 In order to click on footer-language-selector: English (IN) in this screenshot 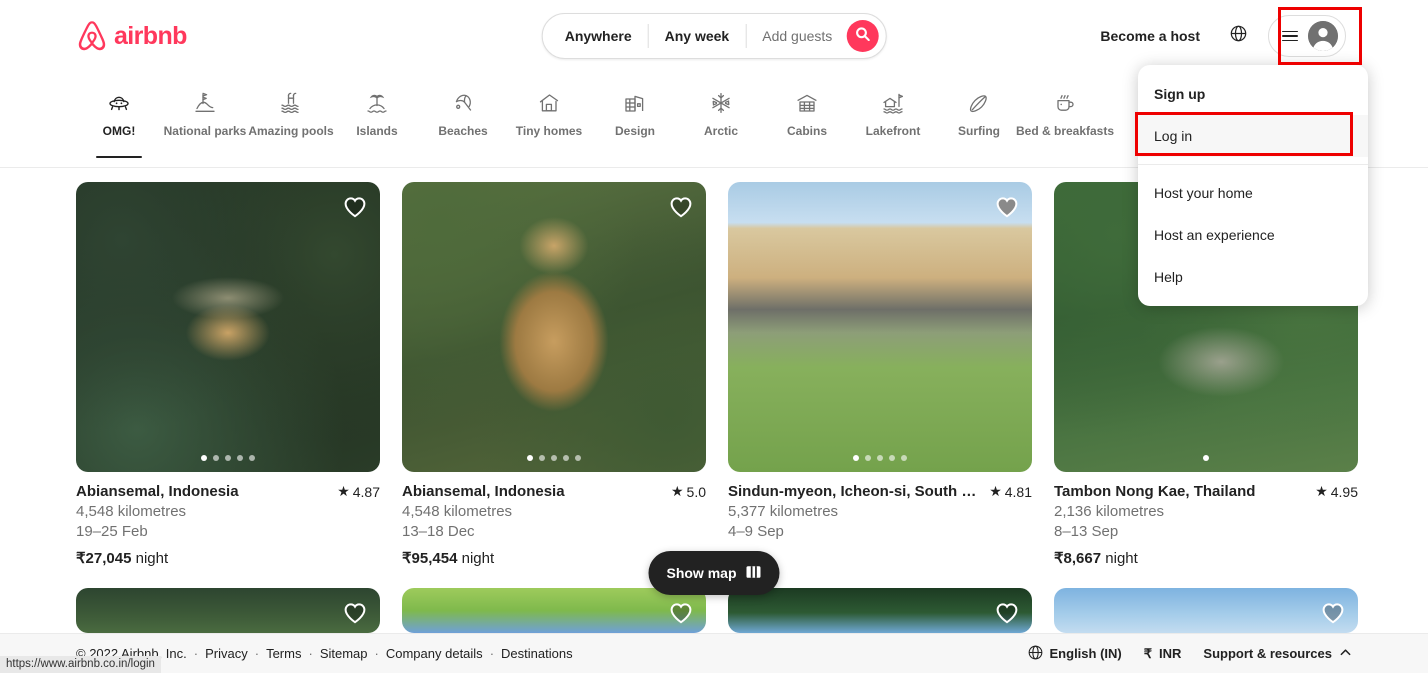, I will do `click(1075, 654)`.